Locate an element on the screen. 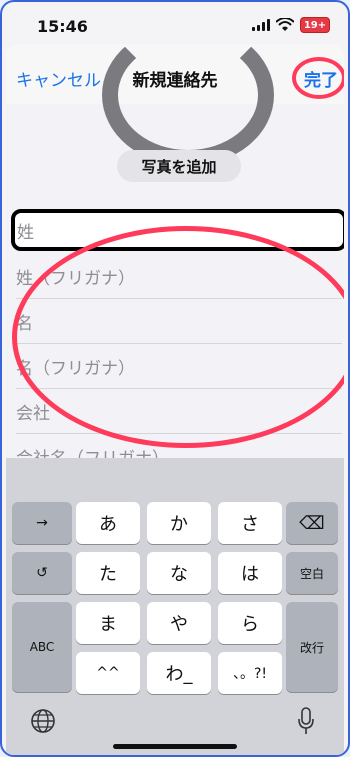  done-highlight-annotation is located at coordinates (318, 78).